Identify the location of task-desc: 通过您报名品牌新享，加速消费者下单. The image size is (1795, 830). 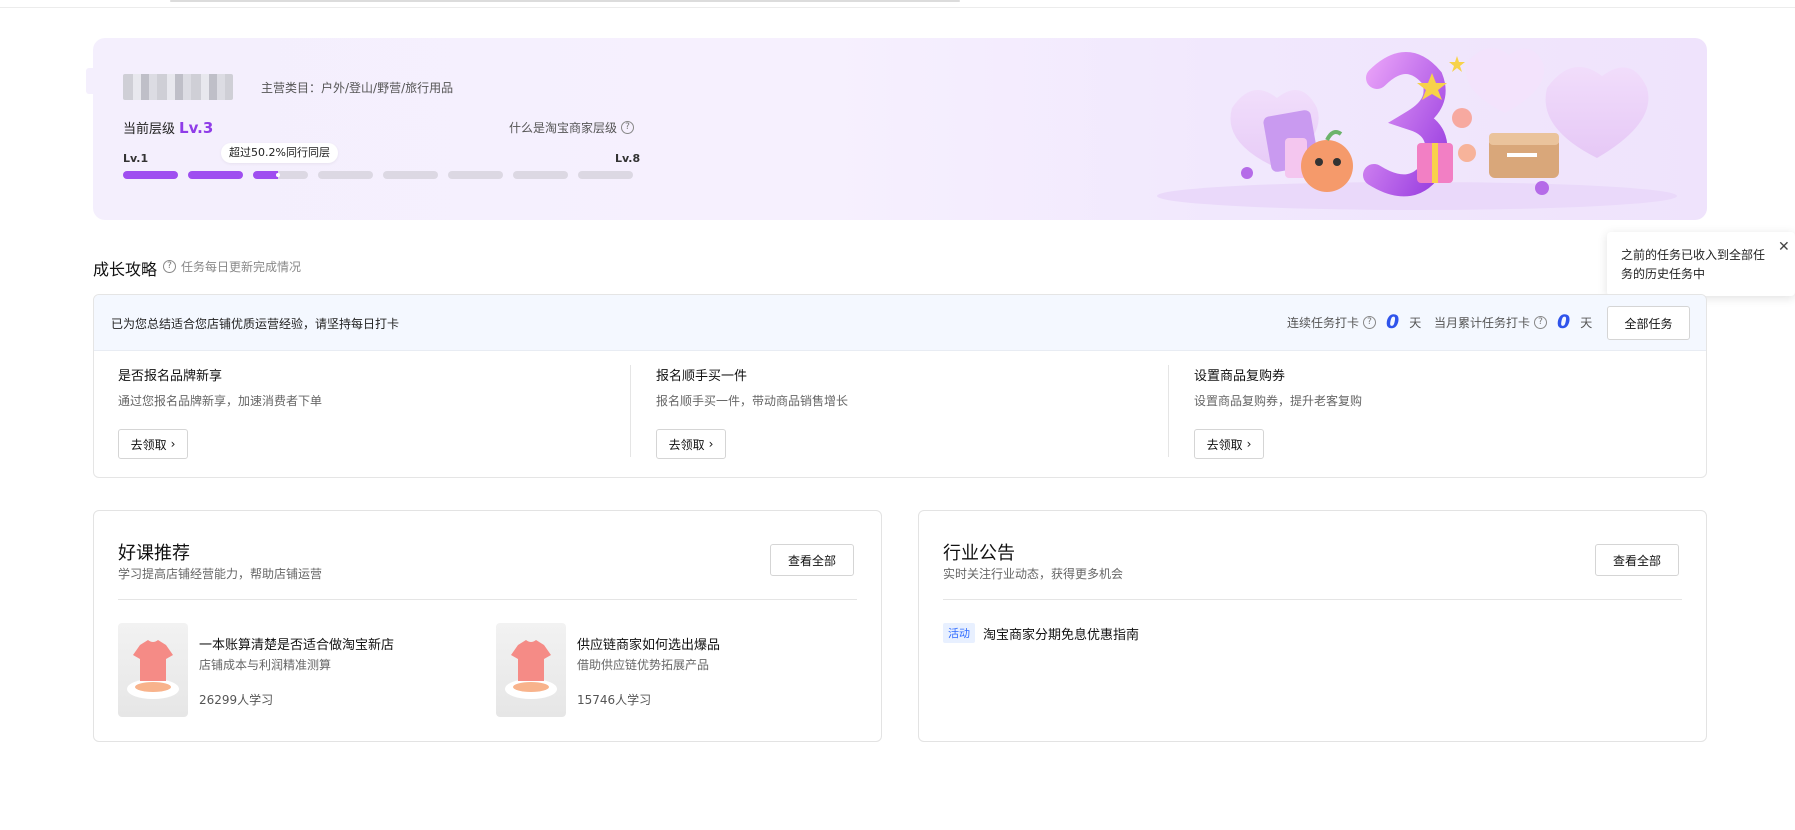
(220, 401).